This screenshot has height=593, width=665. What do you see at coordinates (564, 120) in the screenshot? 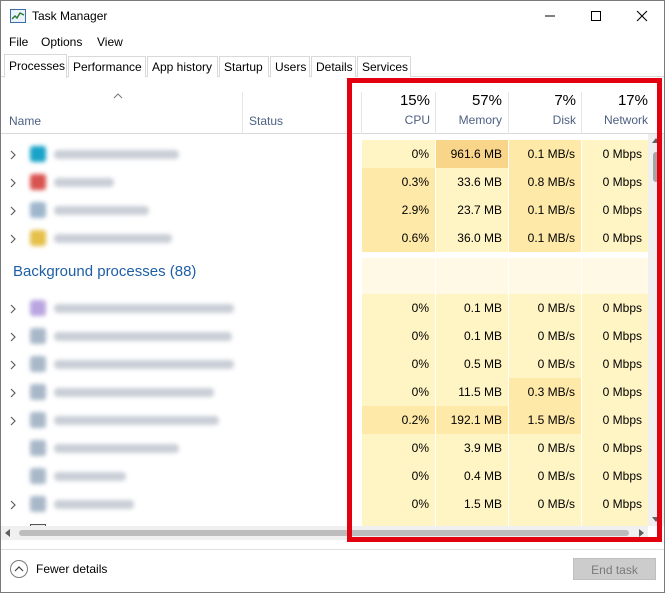
I see `disk-label: Disk` at bounding box center [564, 120].